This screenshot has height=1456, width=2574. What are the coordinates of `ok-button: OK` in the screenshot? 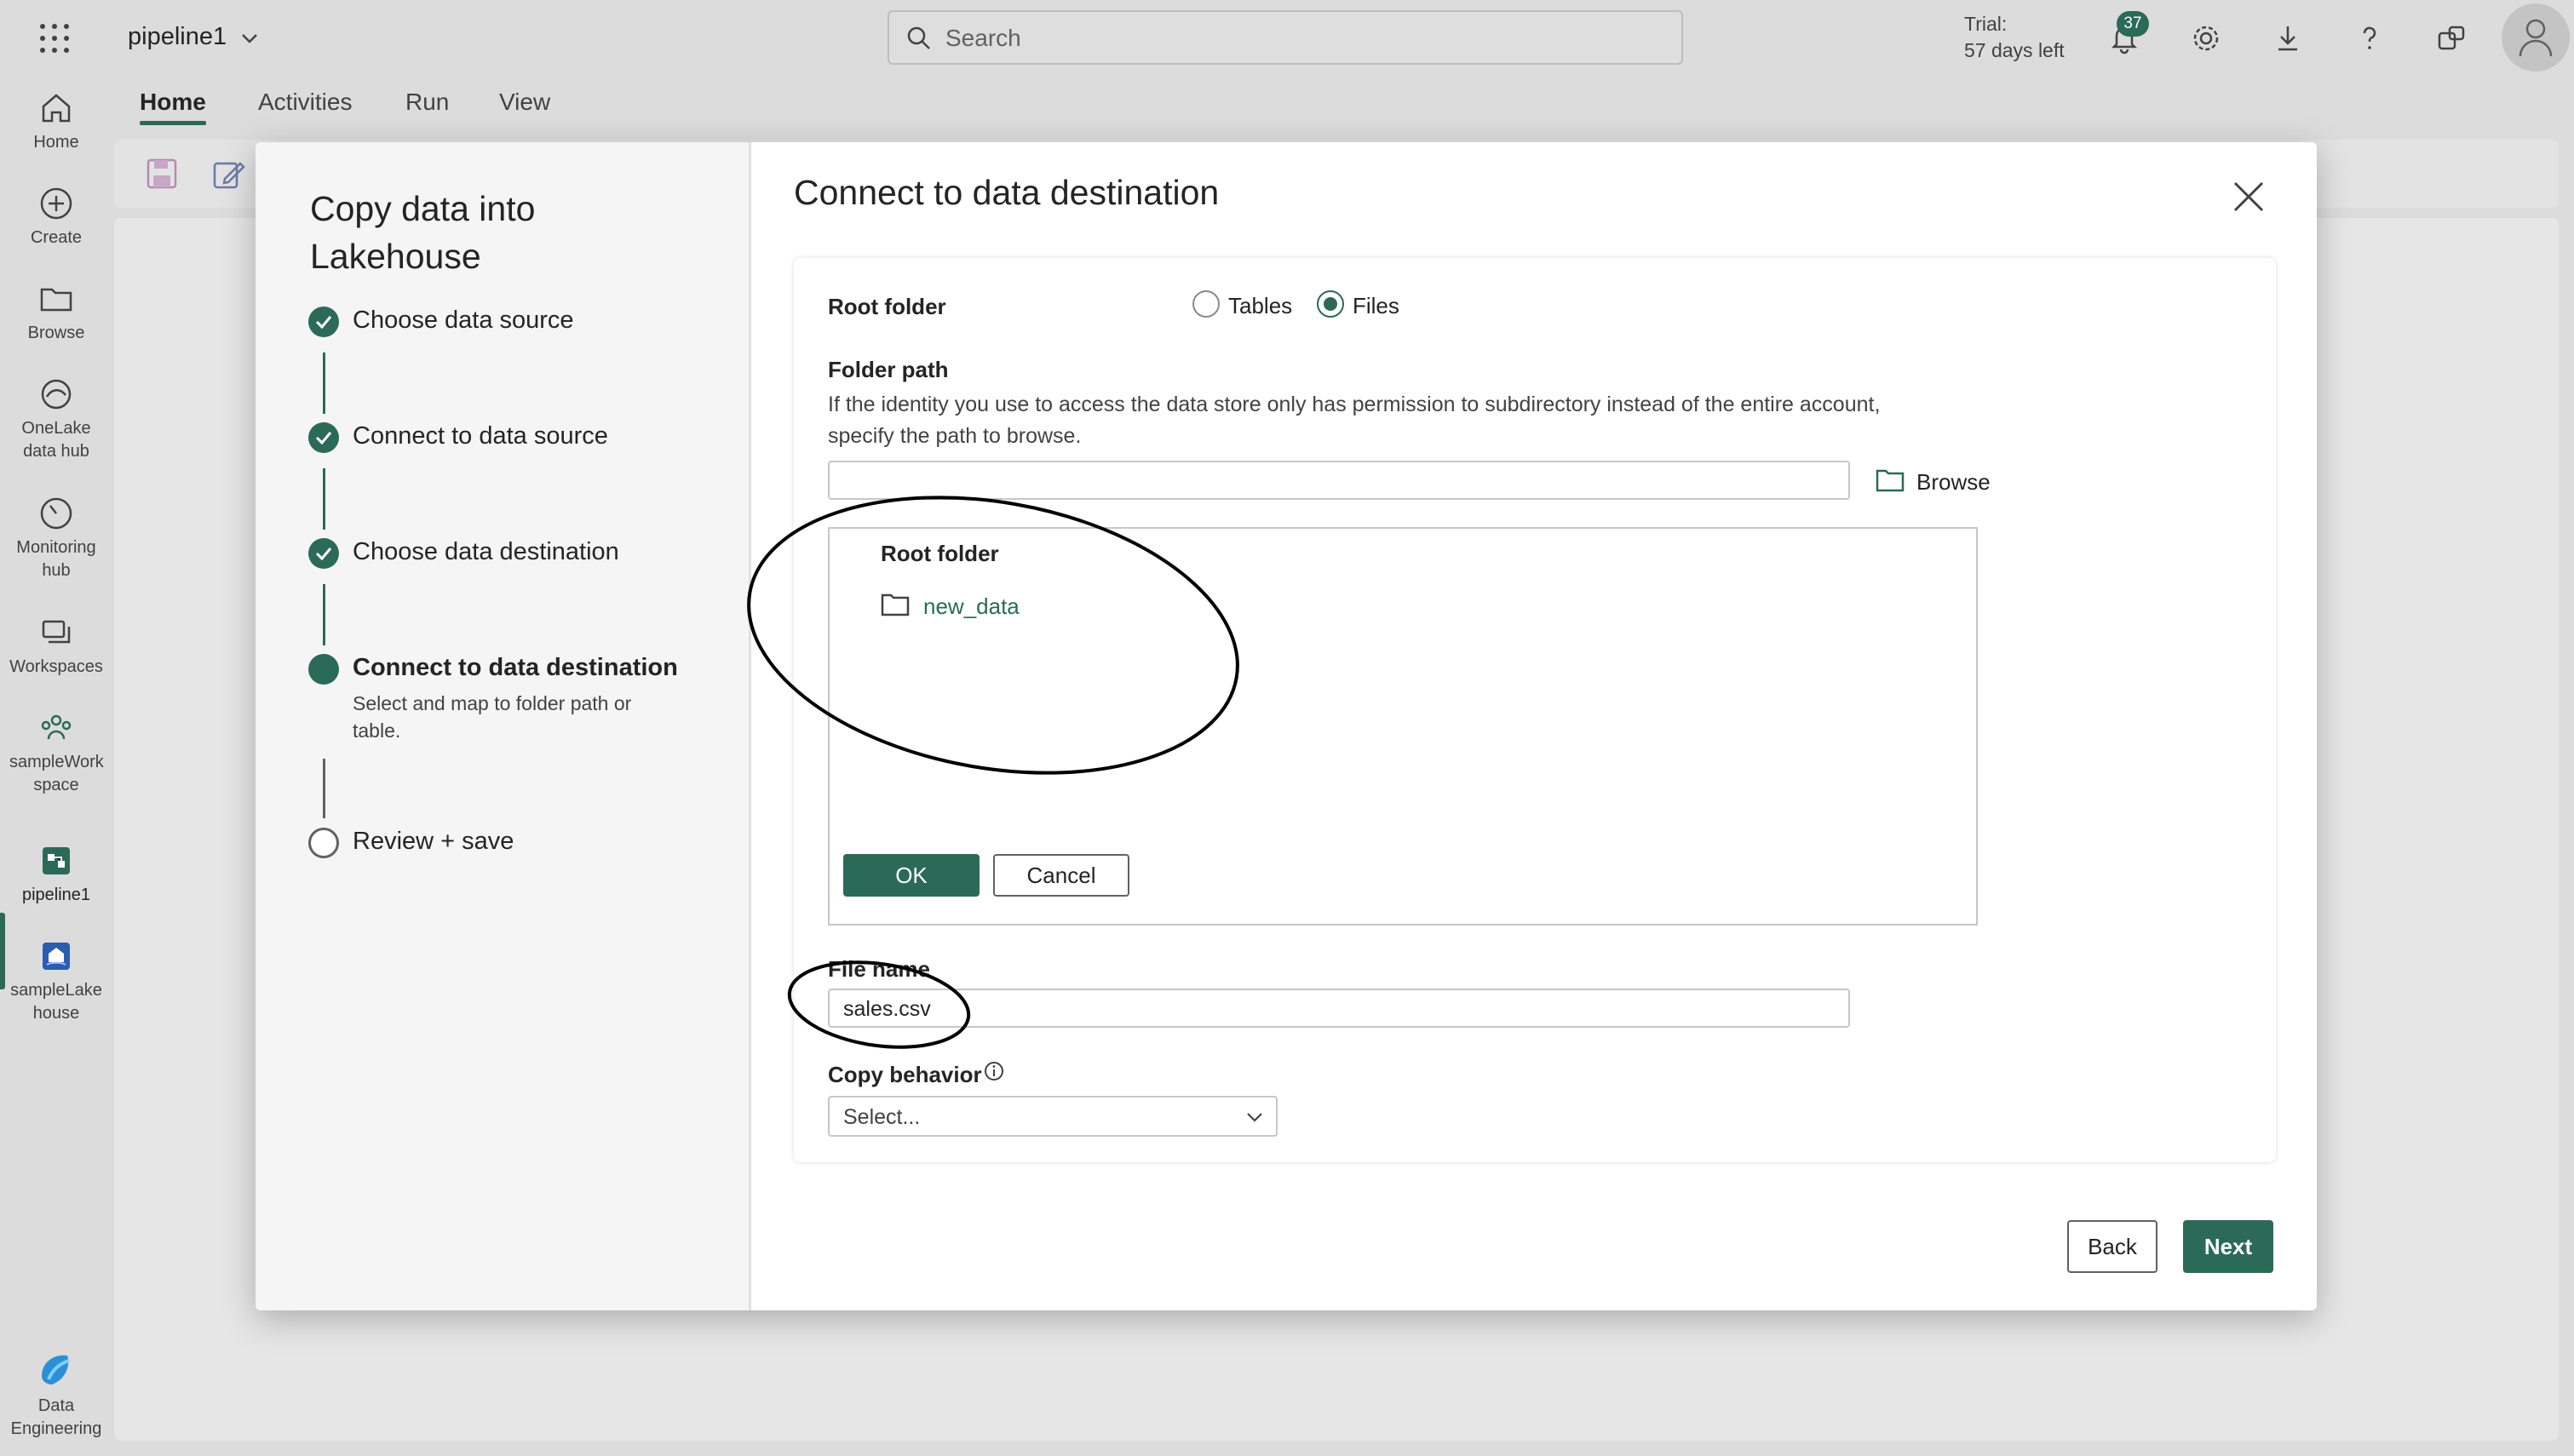 It's located at (911, 875).